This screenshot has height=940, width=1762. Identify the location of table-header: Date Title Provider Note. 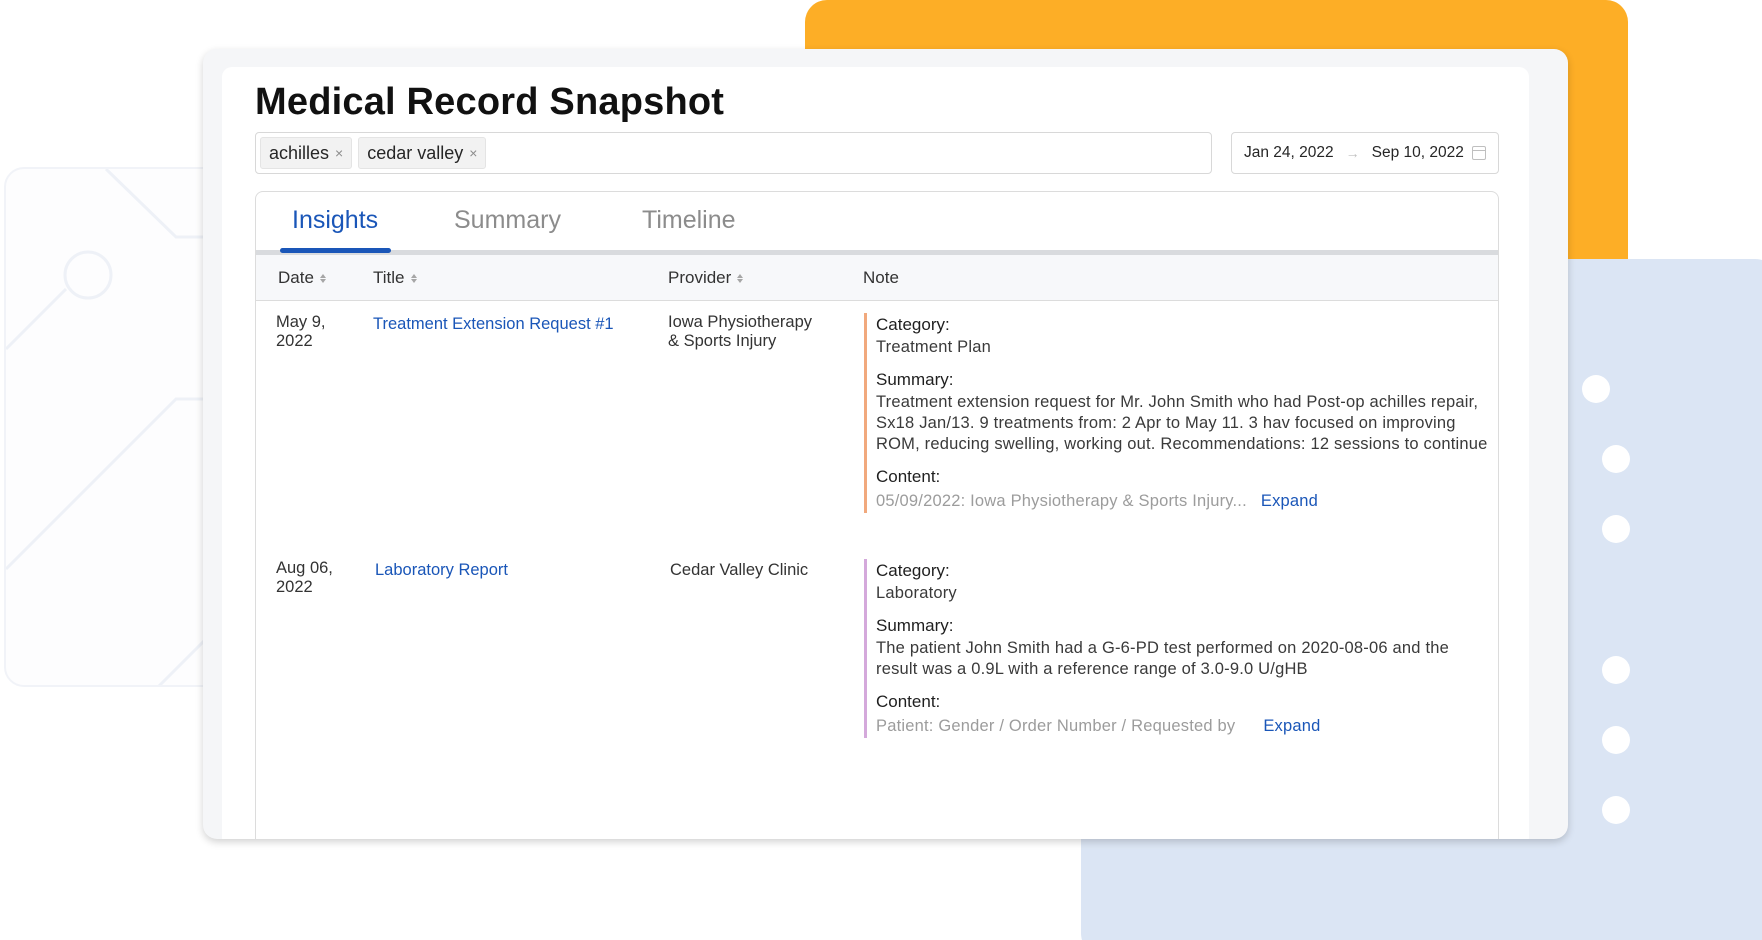
(877, 278).